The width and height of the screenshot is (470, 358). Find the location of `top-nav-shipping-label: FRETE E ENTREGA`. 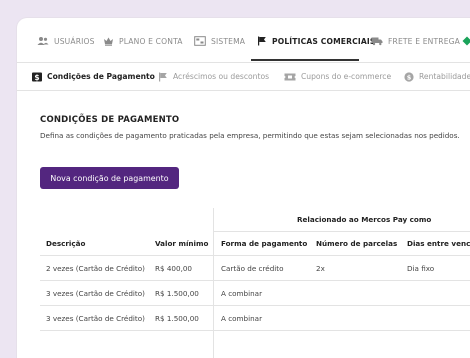

top-nav-shipping-label: FRETE E ENTREGA is located at coordinates (424, 41).